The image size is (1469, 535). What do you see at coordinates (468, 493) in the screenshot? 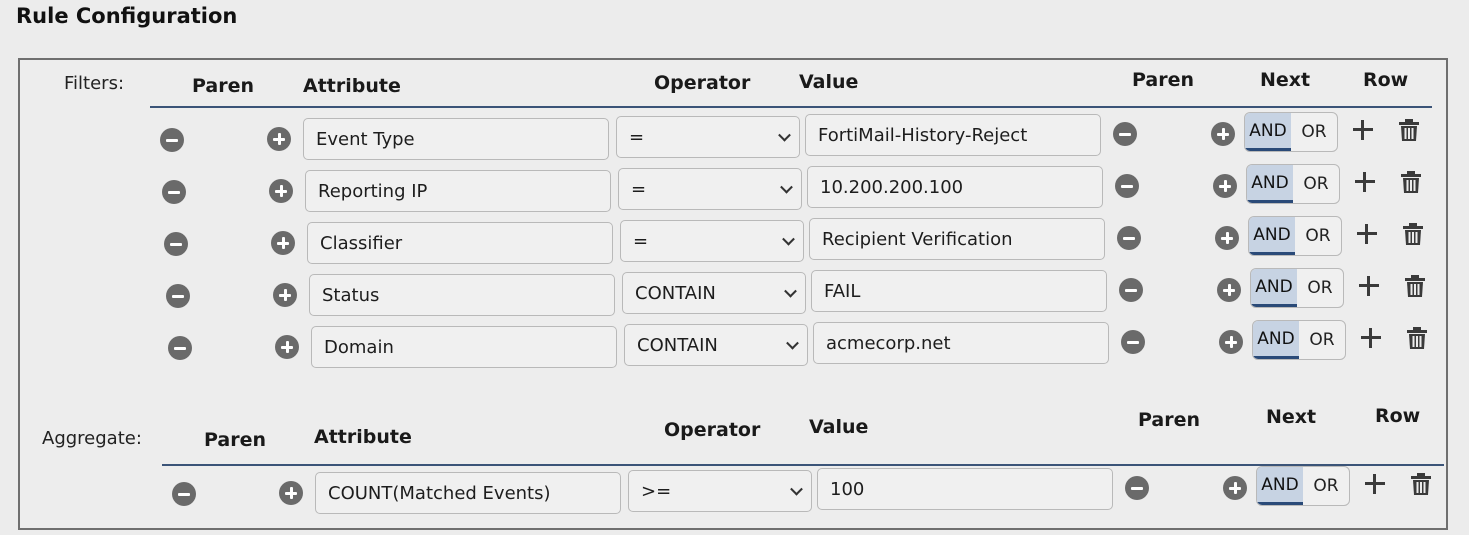
I see `attribute-field: COUNT(Matched Events)` at bounding box center [468, 493].